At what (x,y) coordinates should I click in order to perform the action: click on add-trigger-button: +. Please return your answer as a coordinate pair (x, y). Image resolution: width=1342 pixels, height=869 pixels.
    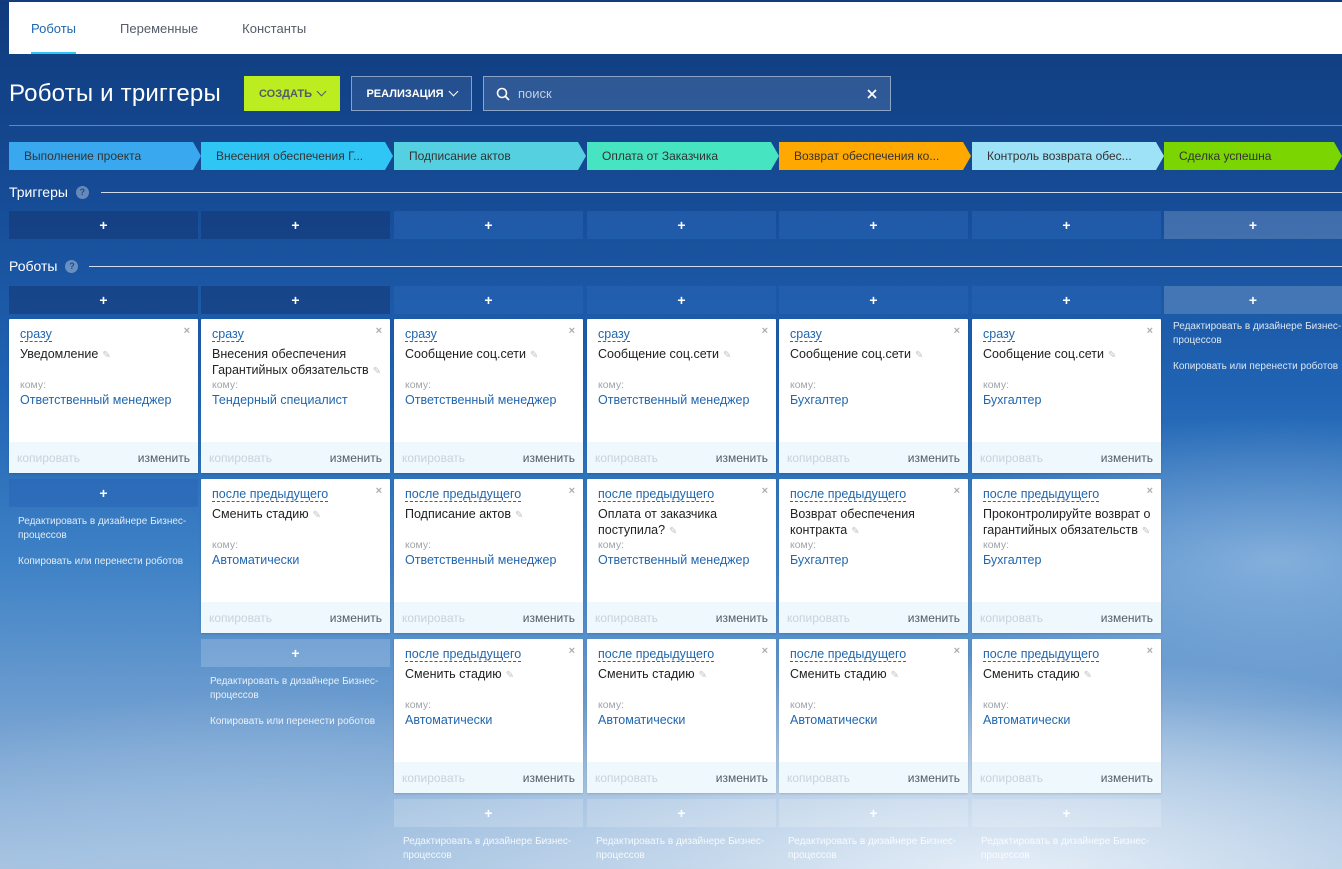
    Looking at the image, I should click on (295, 225).